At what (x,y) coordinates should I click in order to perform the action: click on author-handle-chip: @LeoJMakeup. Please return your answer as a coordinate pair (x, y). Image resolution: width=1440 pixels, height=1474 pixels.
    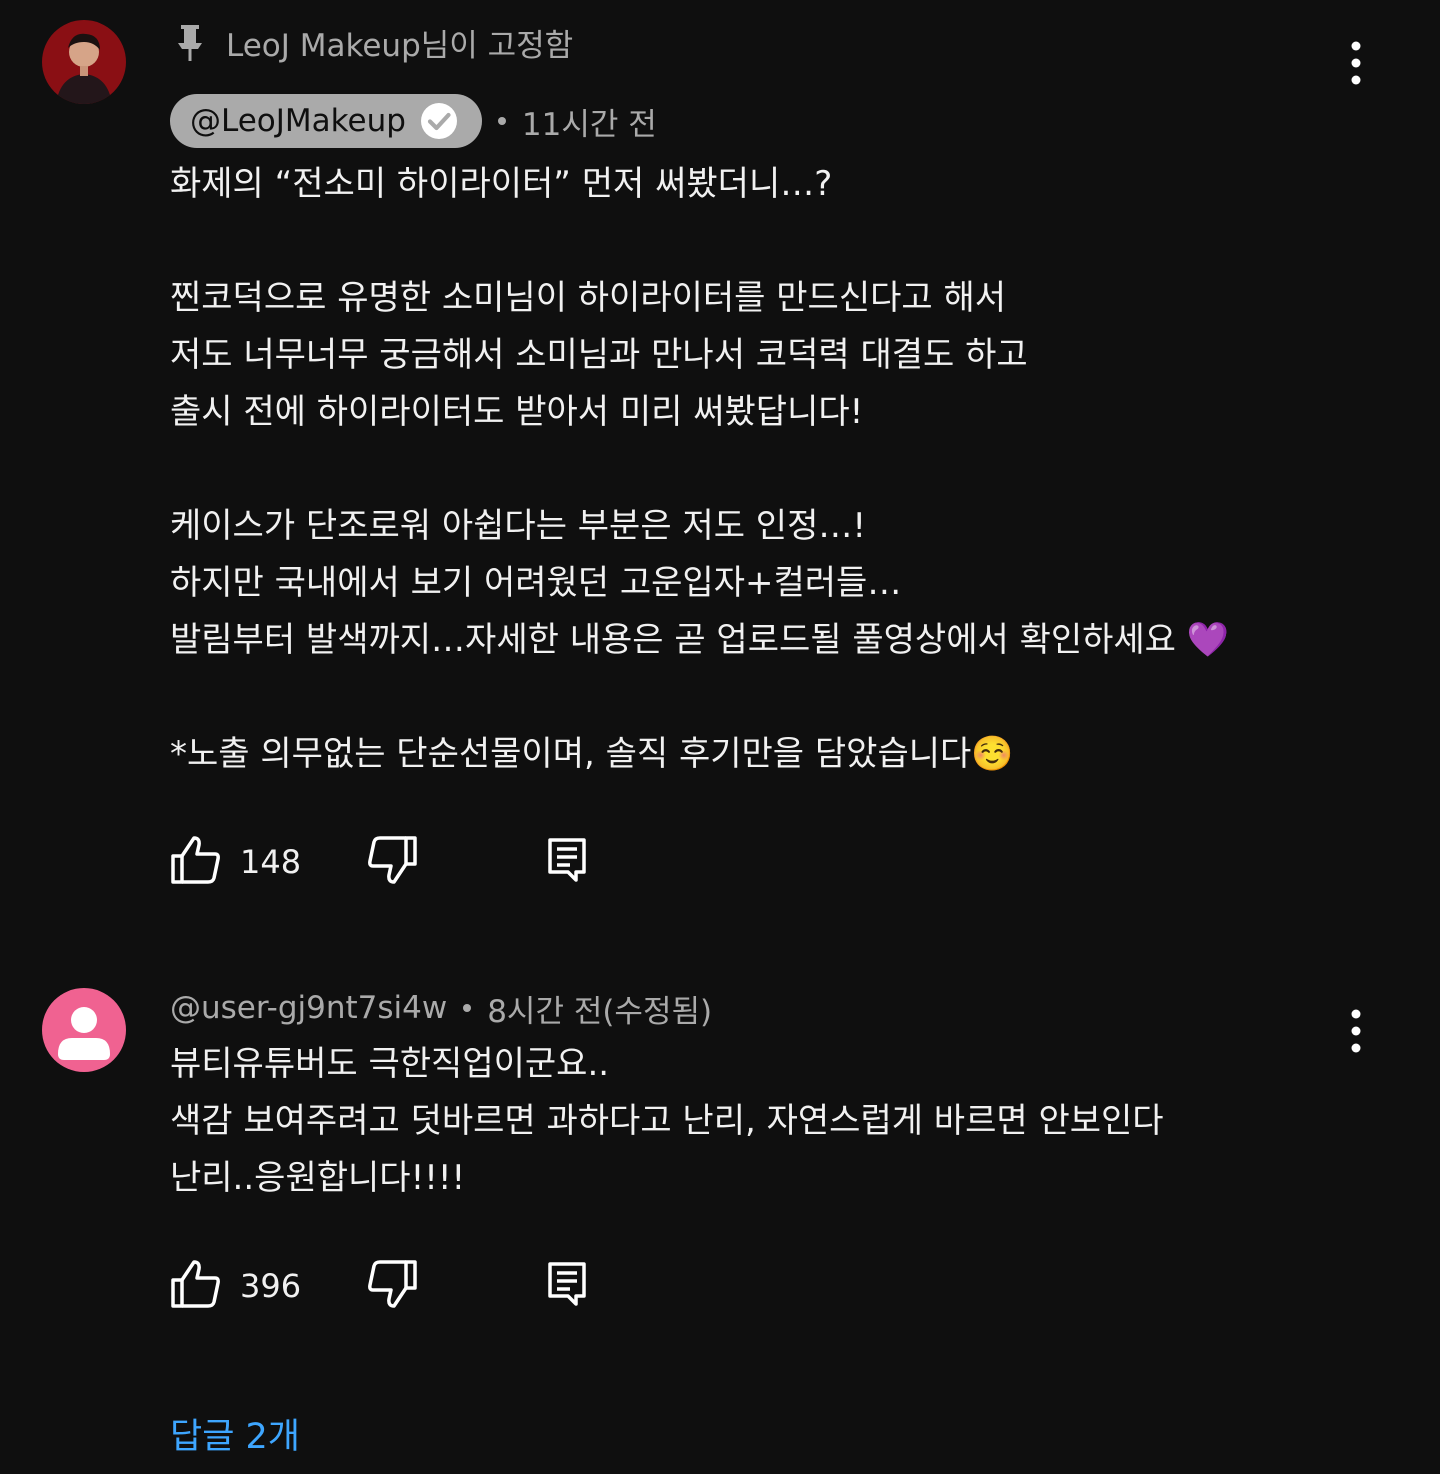
    Looking at the image, I should click on (326, 121).